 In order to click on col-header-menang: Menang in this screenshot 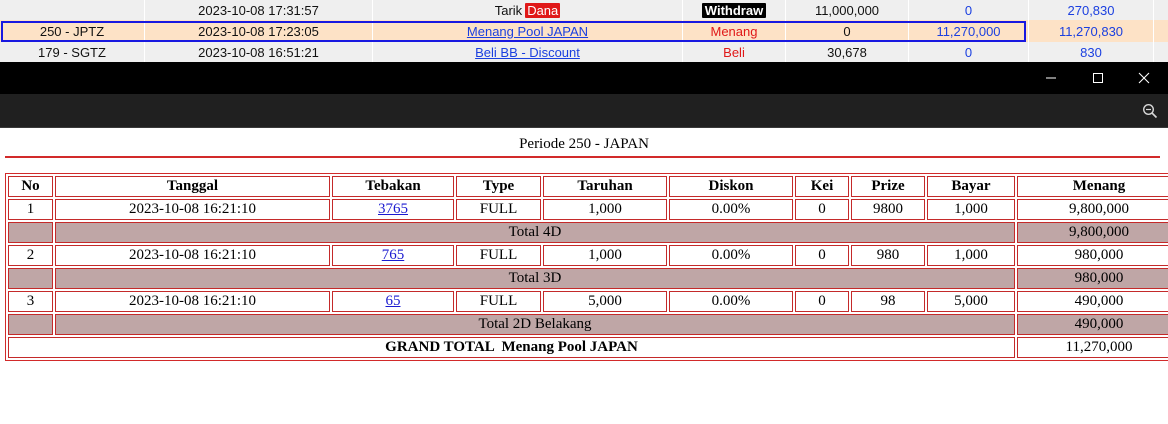, I will do `click(1092, 186)`.